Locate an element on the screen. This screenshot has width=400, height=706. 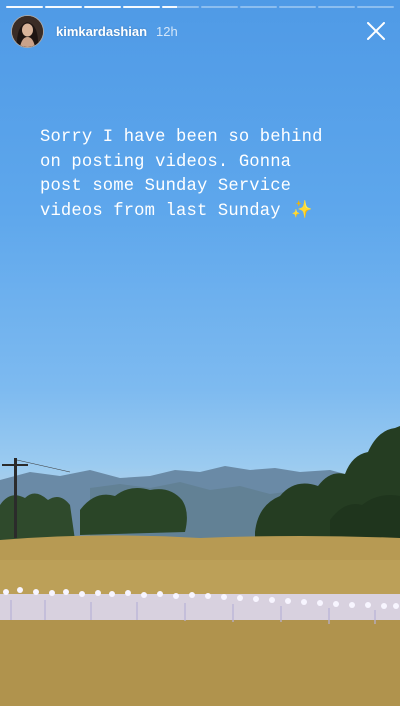
caption-line-4: videos from last Sunday is located at coordinates (160, 211).